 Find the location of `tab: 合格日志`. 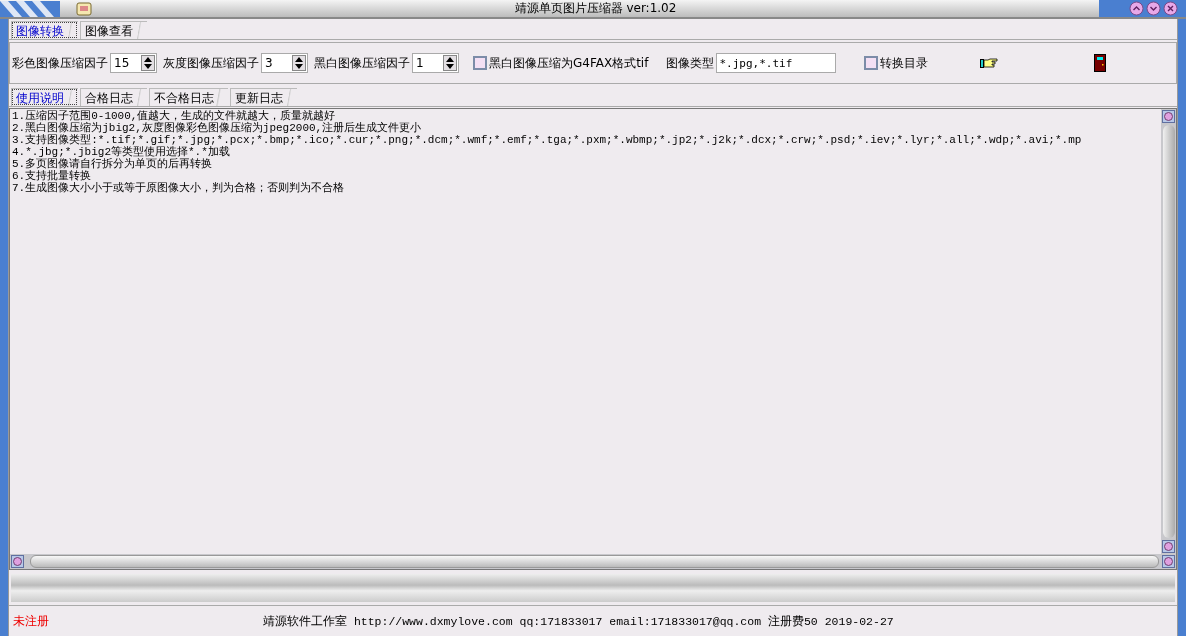

tab: 合格日志 is located at coordinates (113, 97).